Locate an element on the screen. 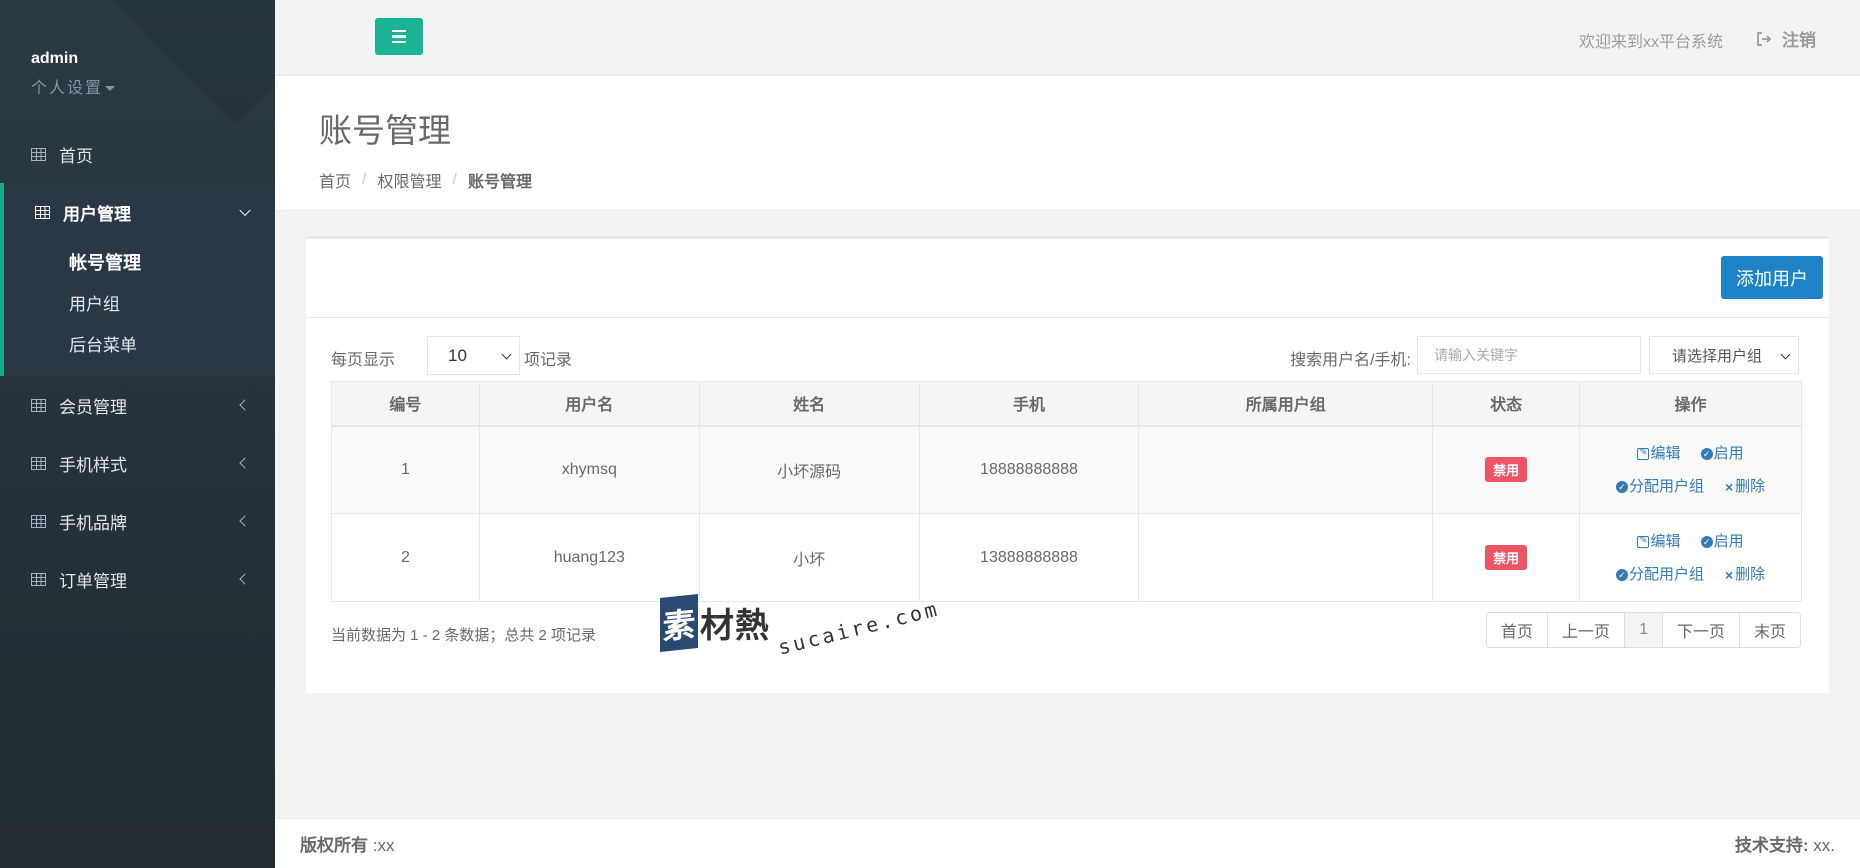 Image resolution: width=1860 pixels, height=868 pixels. sidebar-item-home: 首页 is located at coordinates (137, 154).